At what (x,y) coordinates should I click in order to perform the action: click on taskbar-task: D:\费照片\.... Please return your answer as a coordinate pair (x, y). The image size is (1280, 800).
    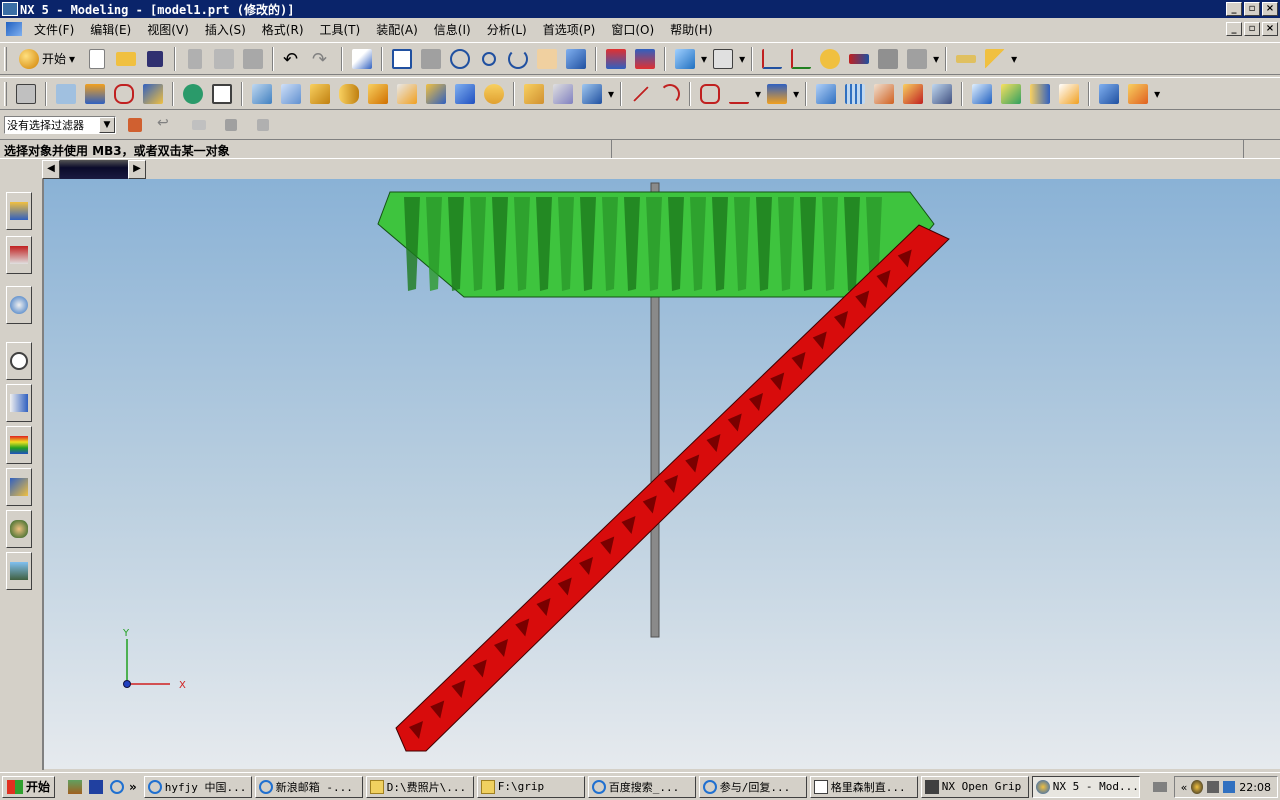
    Looking at the image, I should click on (419, 786).